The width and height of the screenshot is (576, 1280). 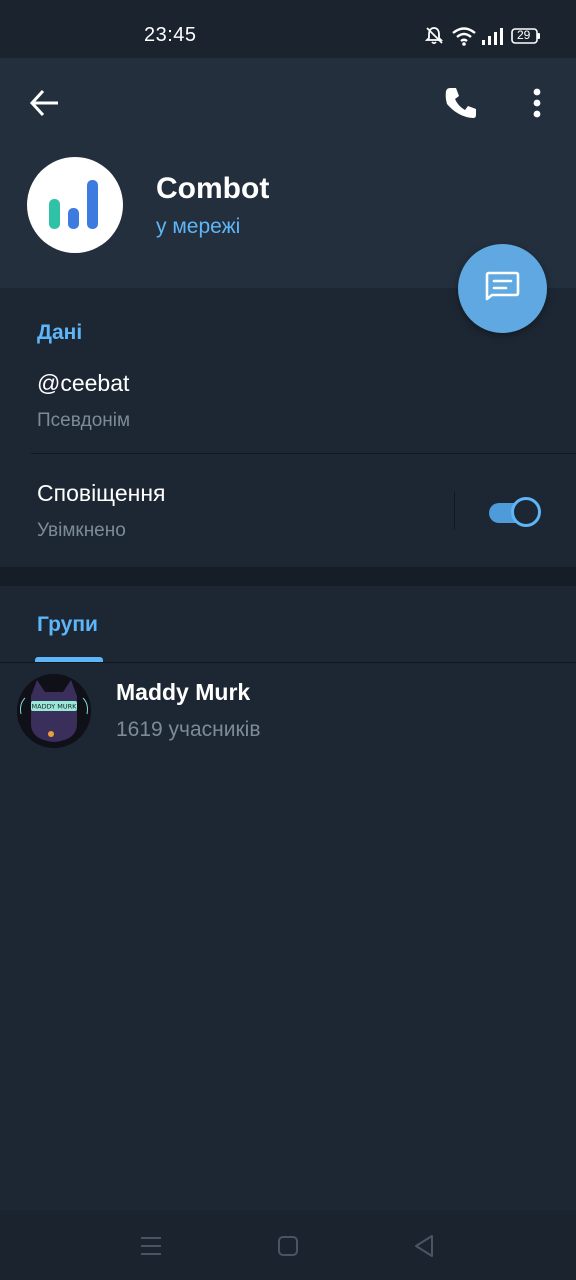 I want to click on toggle-knob, so click(x=526, y=512).